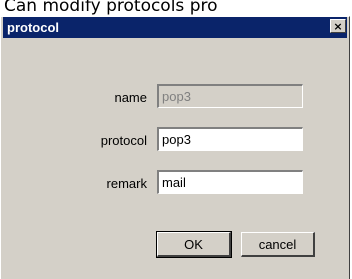  Describe the element at coordinates (126, 183) in the screenshot. I see `remark-label: remark` at that location.